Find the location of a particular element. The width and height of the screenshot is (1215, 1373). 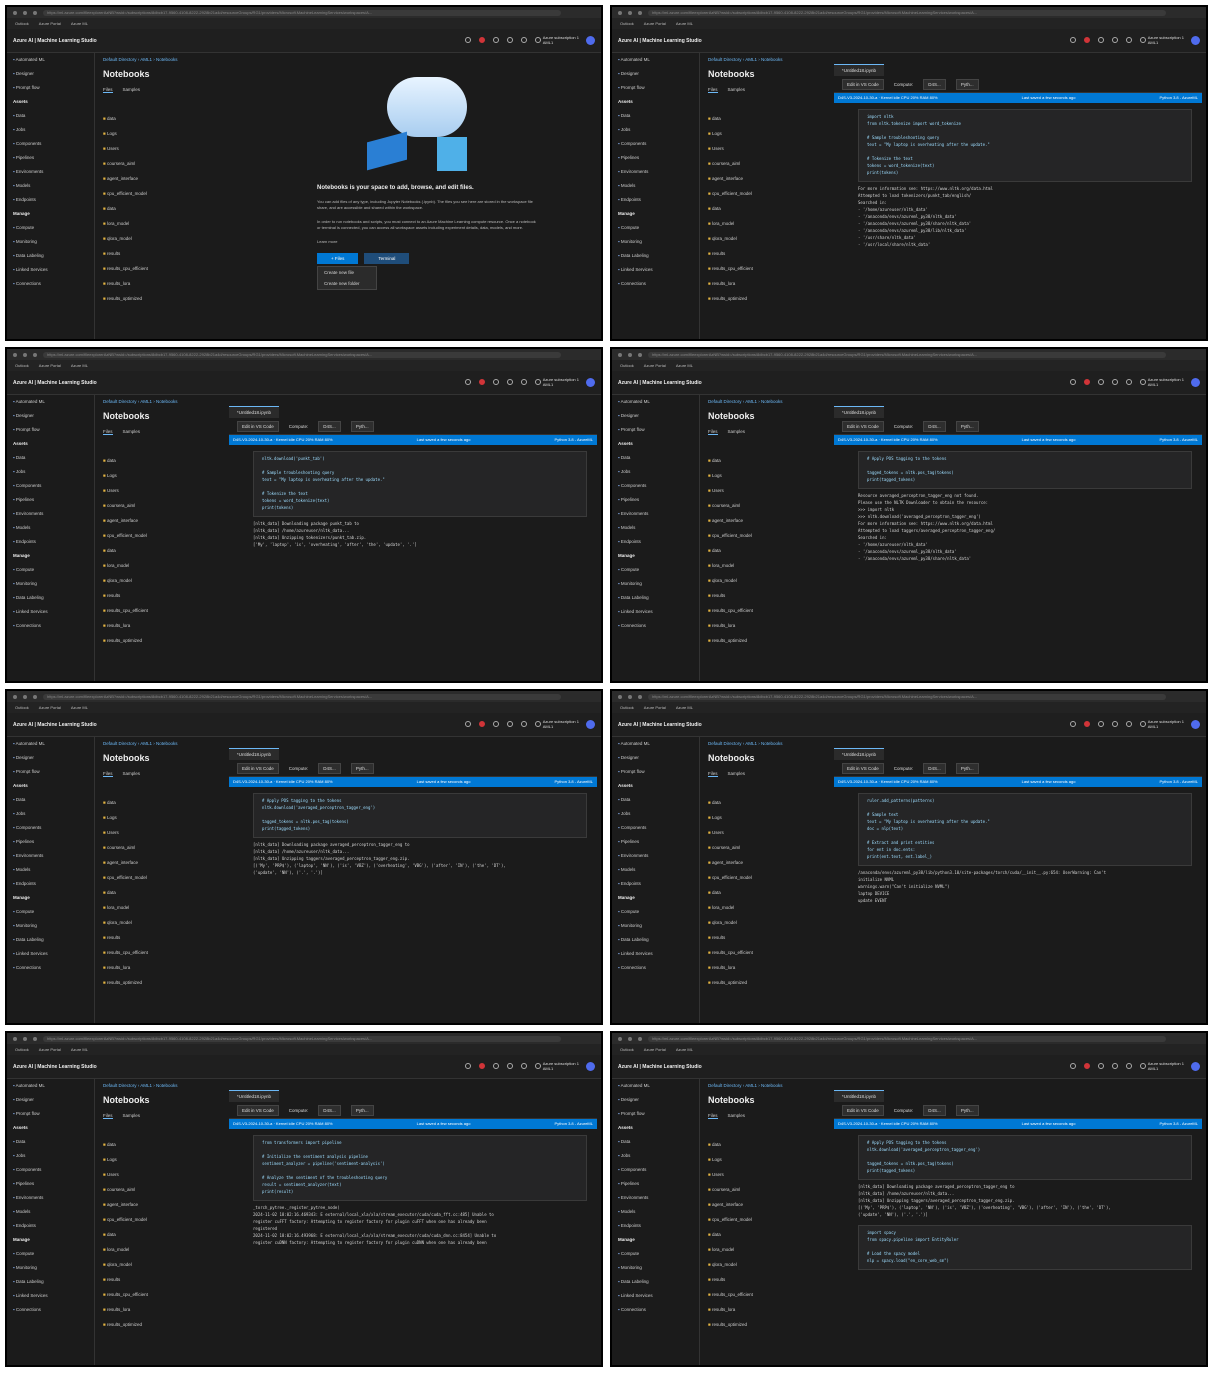

tab: Samples is located at coordinates (737, 774).